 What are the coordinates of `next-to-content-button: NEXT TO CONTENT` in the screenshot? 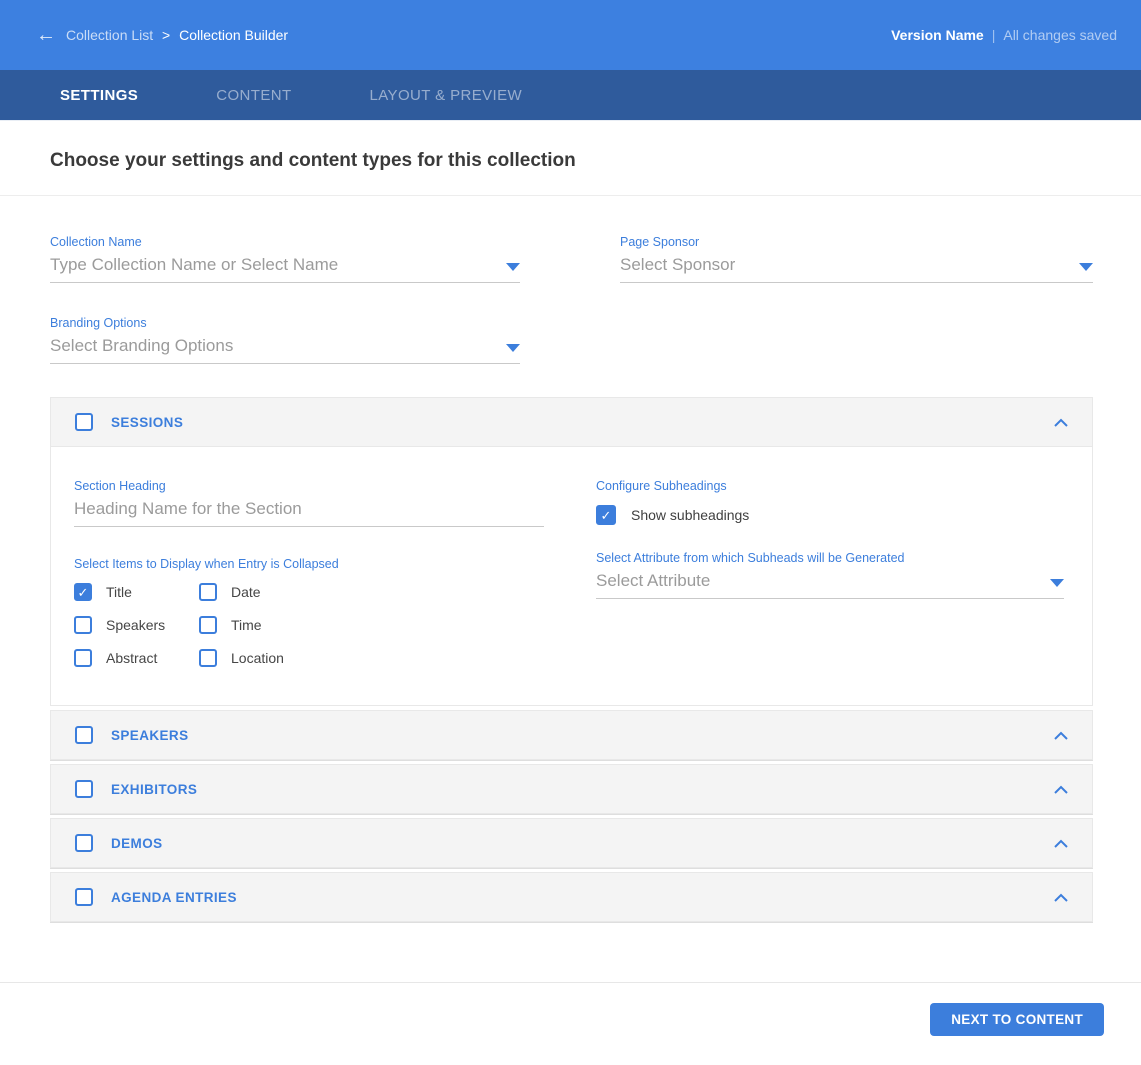 It's located at (1017, 1019).